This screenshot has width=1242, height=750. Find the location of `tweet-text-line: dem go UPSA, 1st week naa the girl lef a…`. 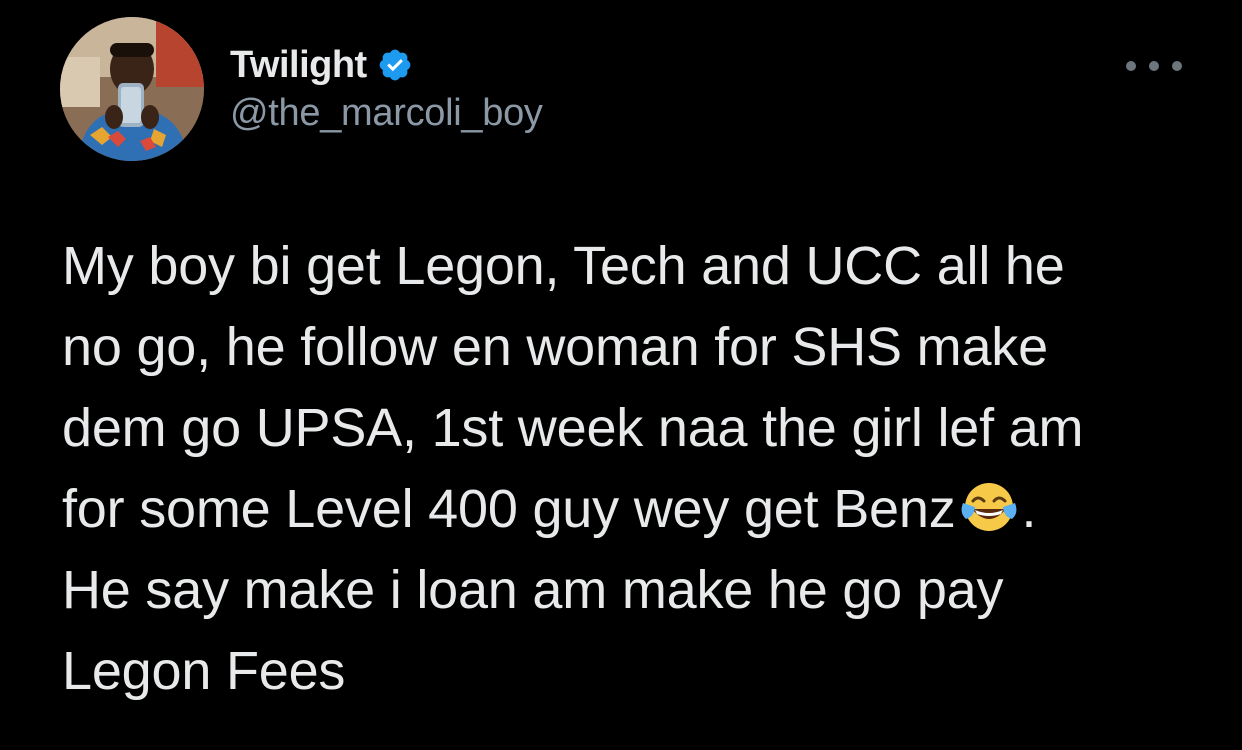

tweet-text-line: dem go UPSA, 1st week naa the girl lef a… is located at coordinates (573, 428).